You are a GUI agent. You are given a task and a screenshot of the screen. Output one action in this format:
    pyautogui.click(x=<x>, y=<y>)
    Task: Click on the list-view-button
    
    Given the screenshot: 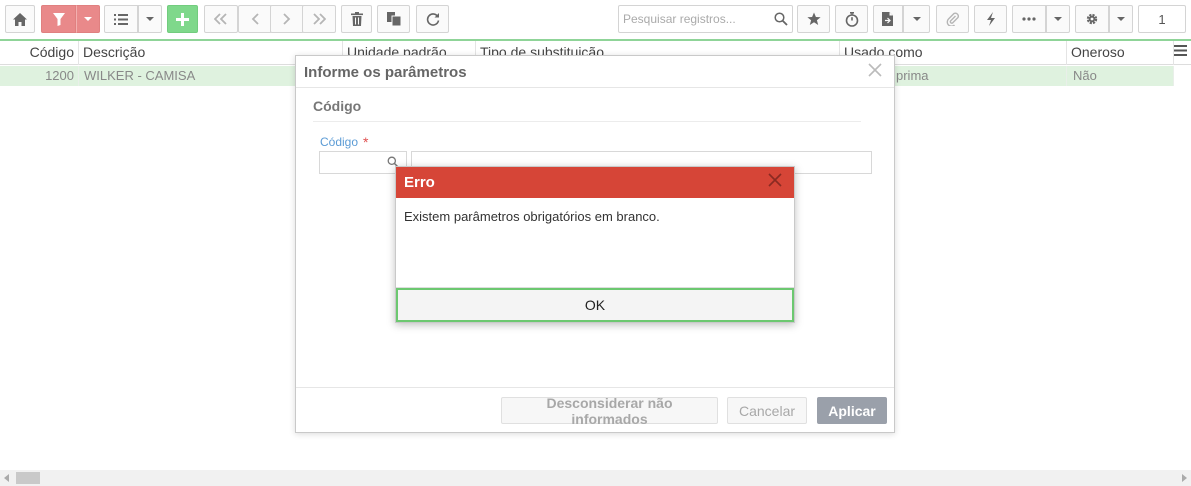 What is the action you would take?
    pyautogui.click(x=121, y=19)
    